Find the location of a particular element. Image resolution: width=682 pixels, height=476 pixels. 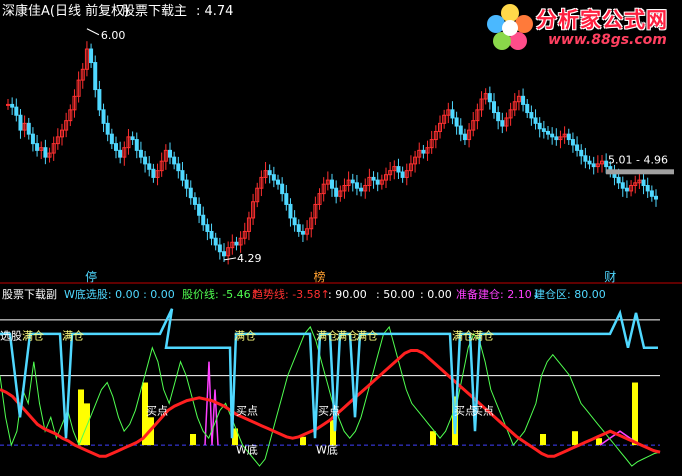

sub-title-item: 建仓区: 80.00 is located at coordinates (570, 294).